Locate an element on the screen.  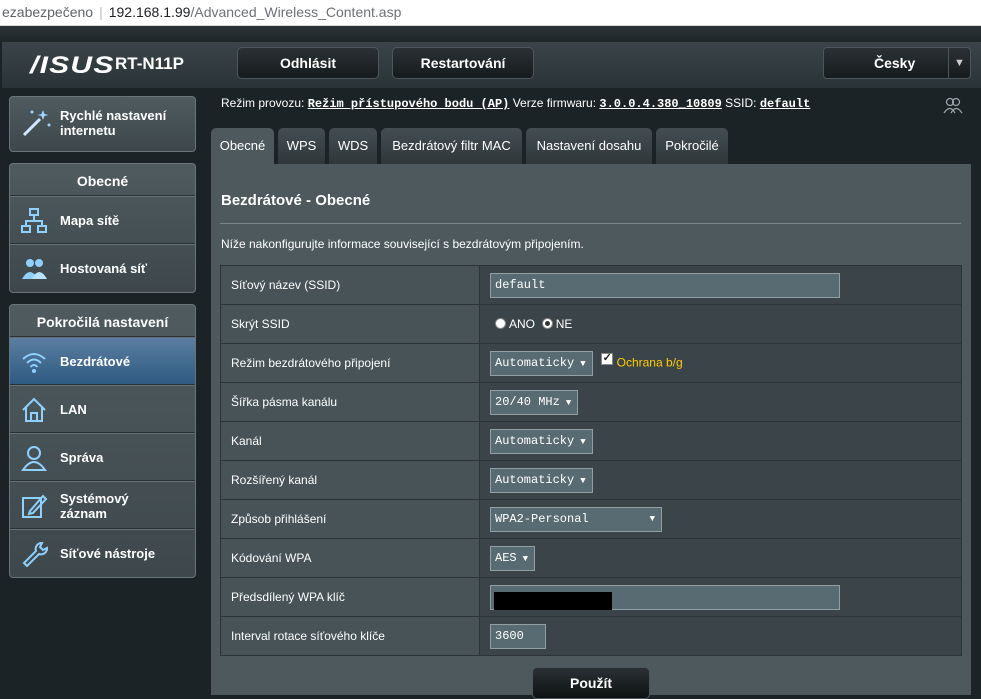
table-row: Síťový název (SSID) default is located at coordinates (591, 285).